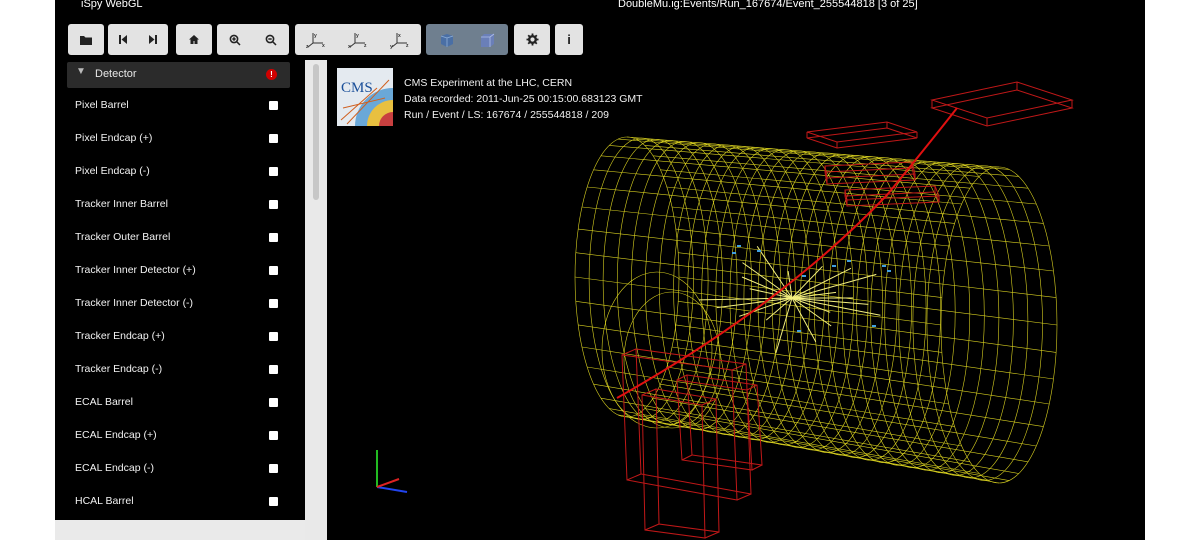 Image resolution: width=1200 pixels, height=540 pixels. Describe the element at coordinates (316, 40) in the screenshot. I see `view-yx-button: yxz` at that location.